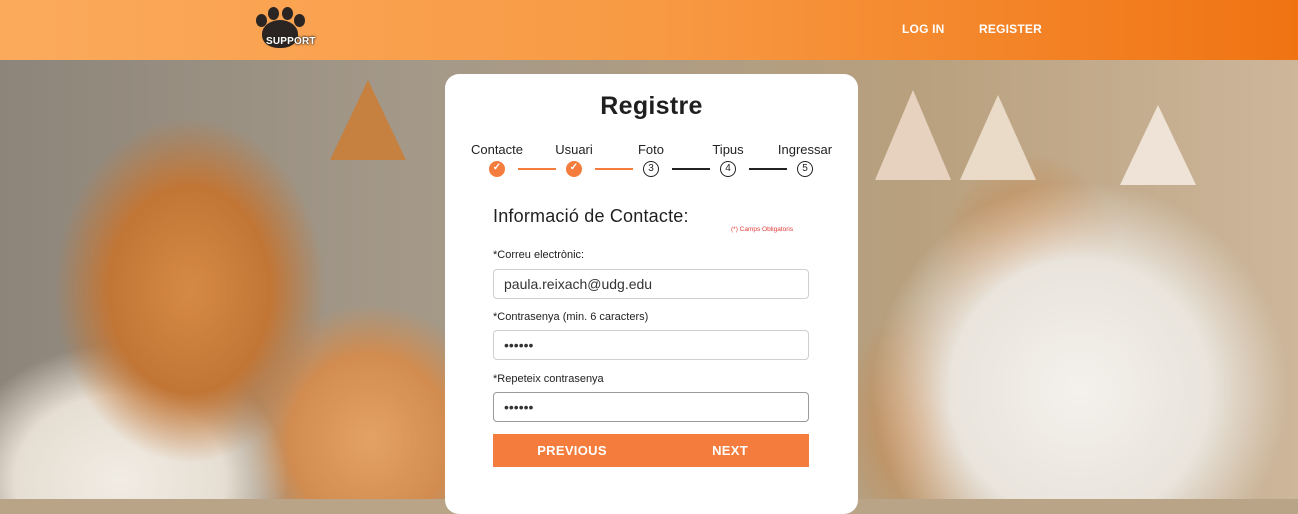 The width and height of the screenshot is (1298, 514). Describe the element at coordinates (651, 169) in the screenshot. I see `step-3-number: 3` at that location.